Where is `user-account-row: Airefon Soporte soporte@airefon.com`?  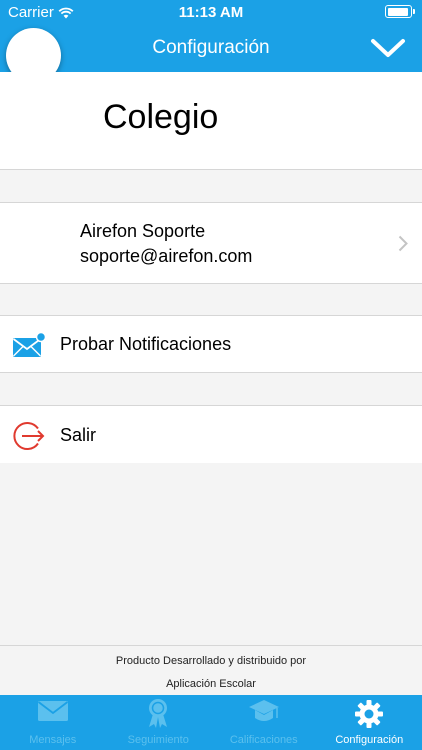
user-account-row: Airefon Soporte soporte@airefon.com is located at coordinates (211, 243).